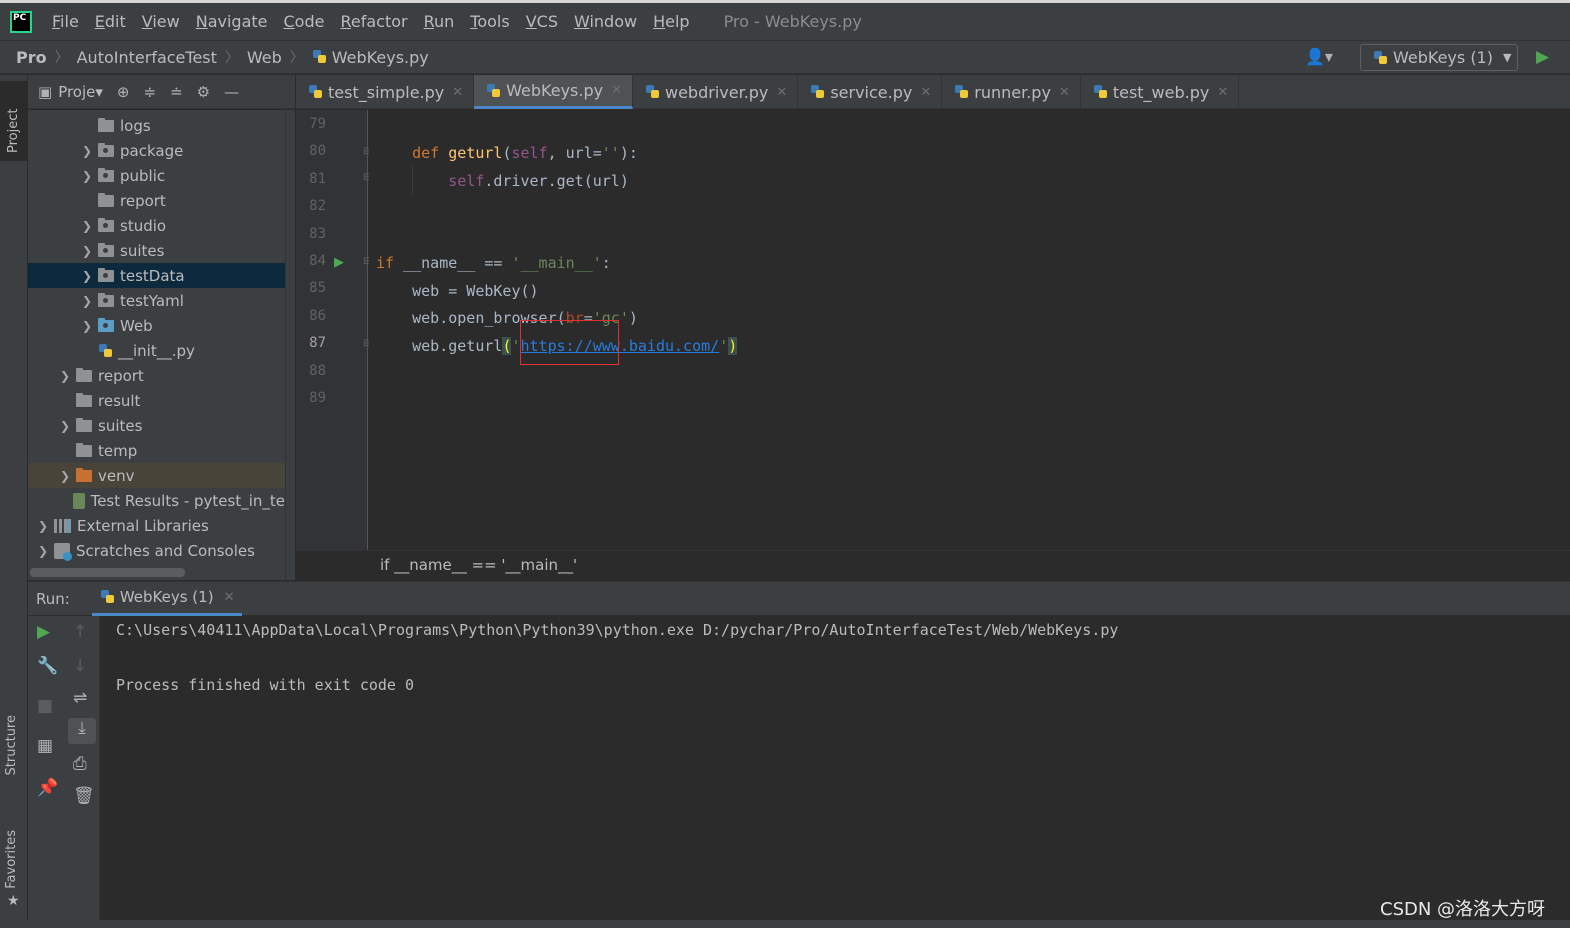 The width and height of the screenshot is (1570, 928). What do you see at coordinates (231, 92) in the screenshot?
I see `minimize-icon: —` at bounding box center [231, 92].